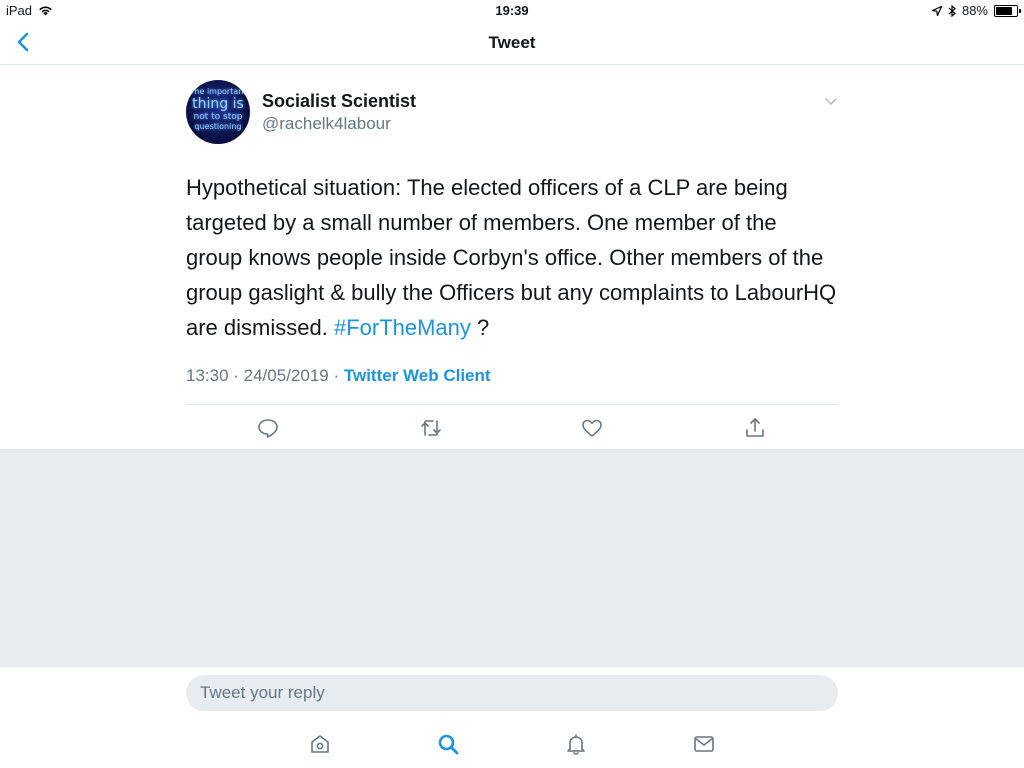  What do you see at coordinates (1020, 10) in the screenshot?
I see `battery-tip` at bounding box center [1020, 10].